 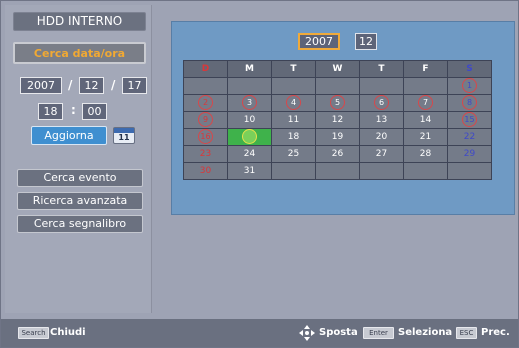 I want to click on calendar-day-cell: 26, so click(x=337, y=154).